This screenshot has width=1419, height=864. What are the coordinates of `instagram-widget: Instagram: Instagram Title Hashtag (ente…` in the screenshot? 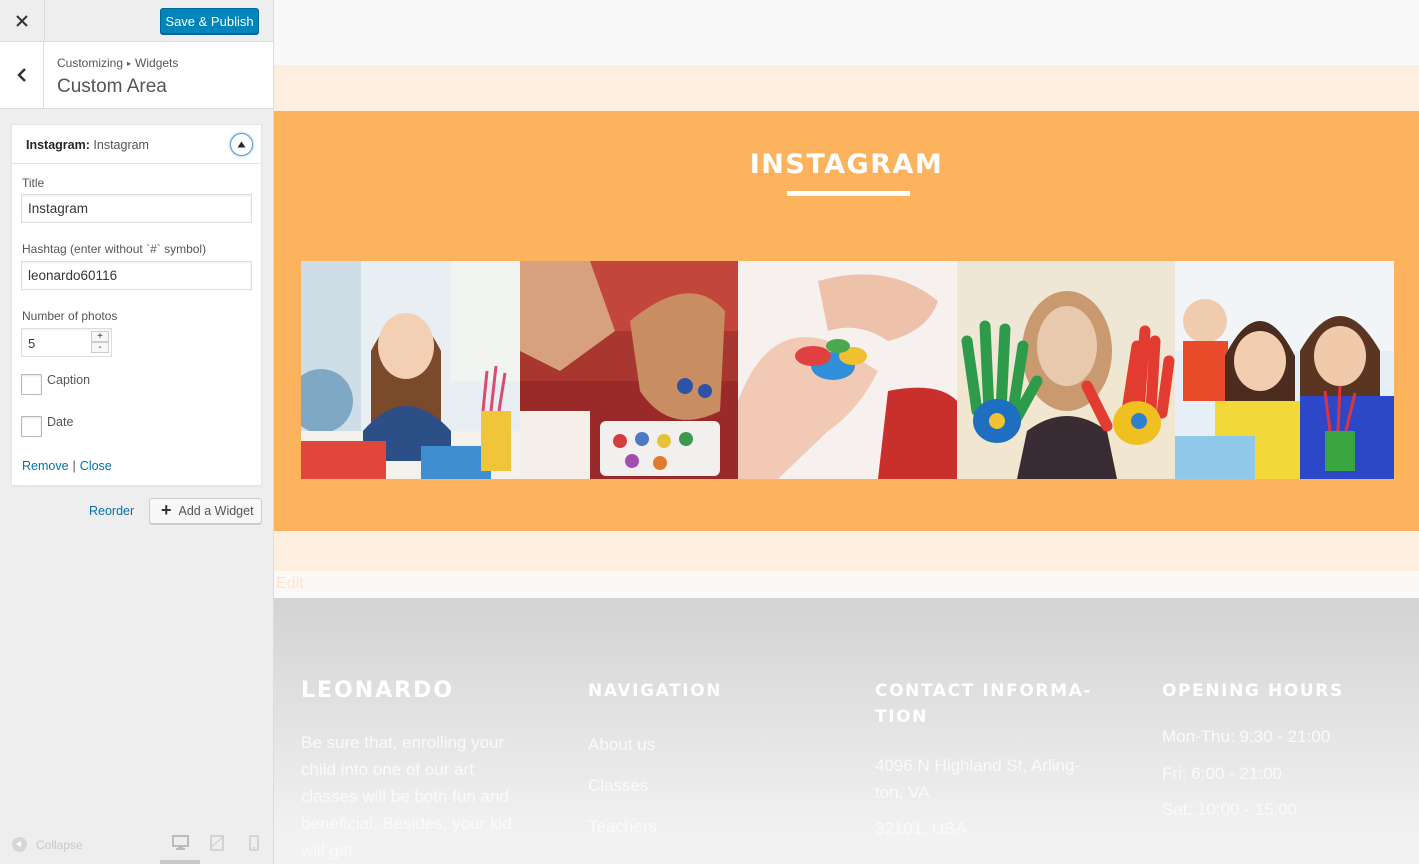 It's located at (136, 305).